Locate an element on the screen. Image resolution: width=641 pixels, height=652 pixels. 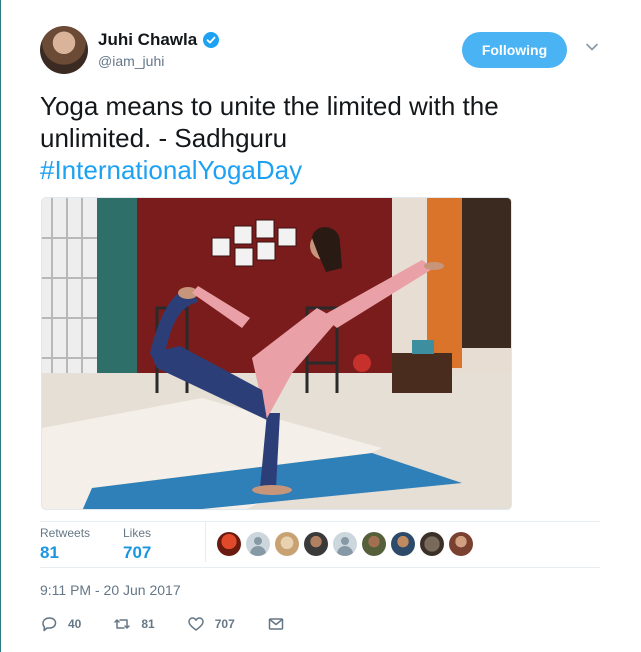
like-action: 707 is located at coordinates (211, 624).